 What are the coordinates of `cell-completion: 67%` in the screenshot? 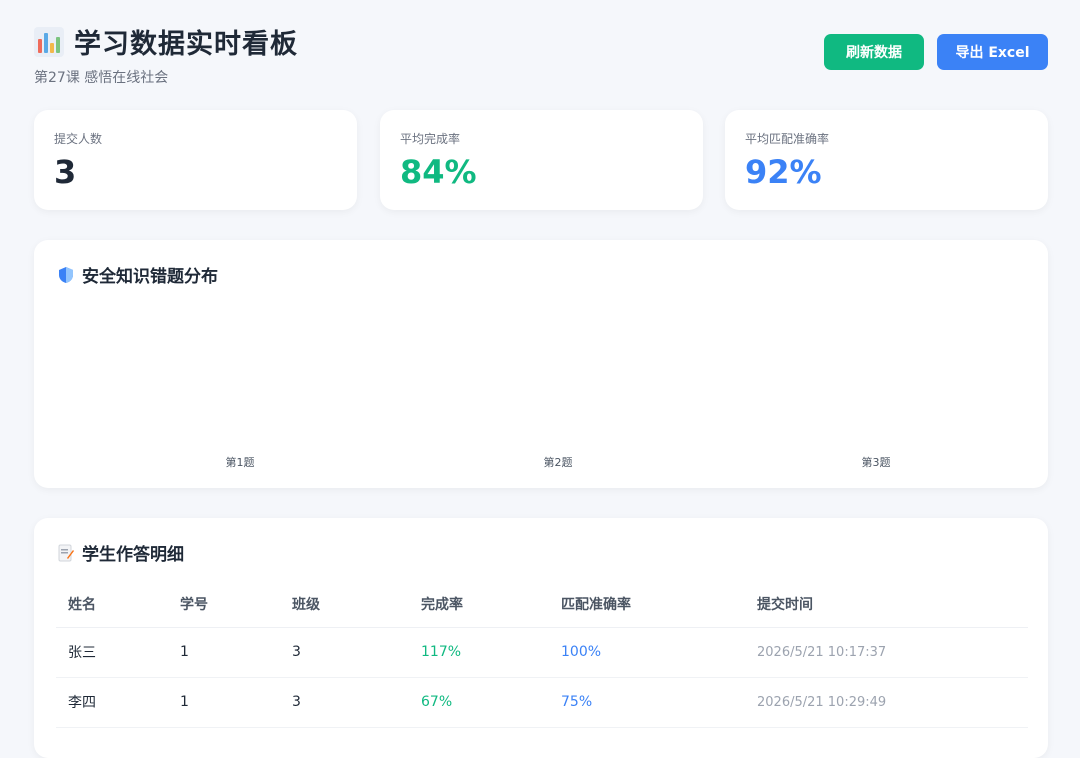 It's located at (479, 702).